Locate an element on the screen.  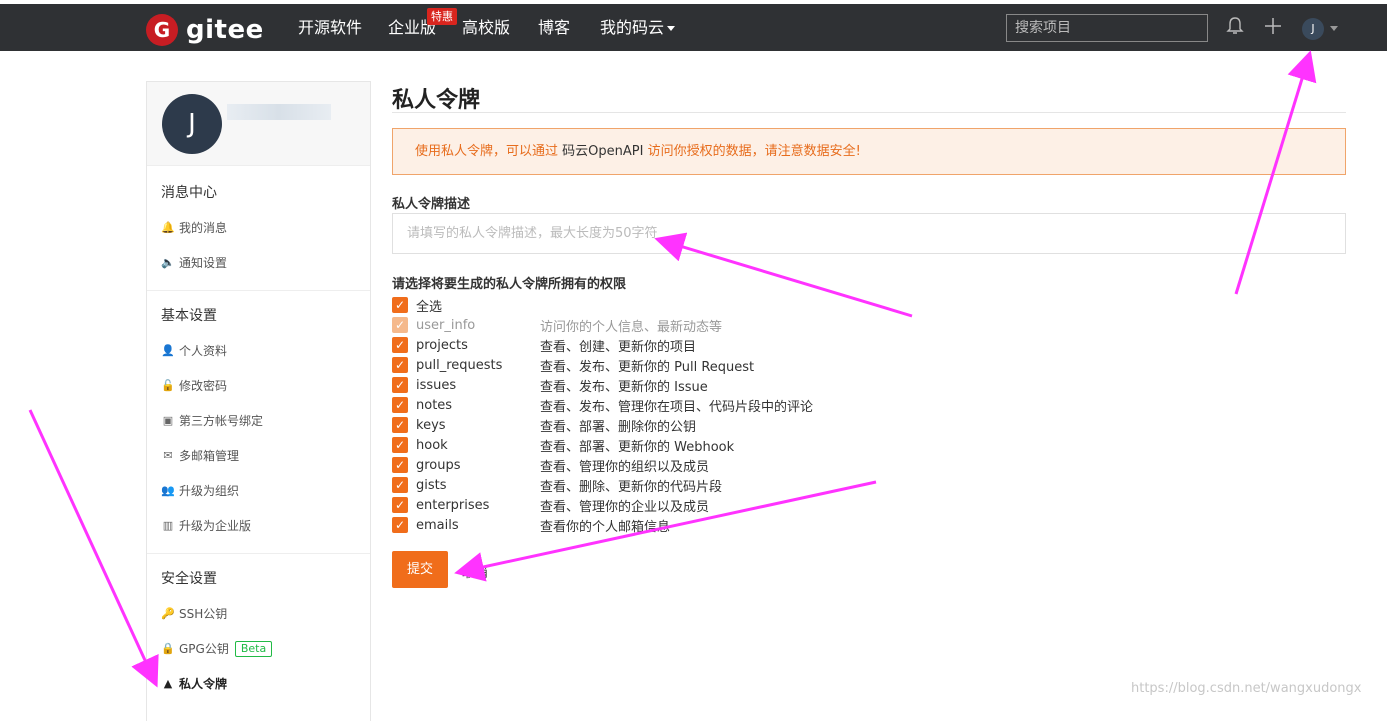
key-icon: 🔑 is located at coordinates (168, 613).